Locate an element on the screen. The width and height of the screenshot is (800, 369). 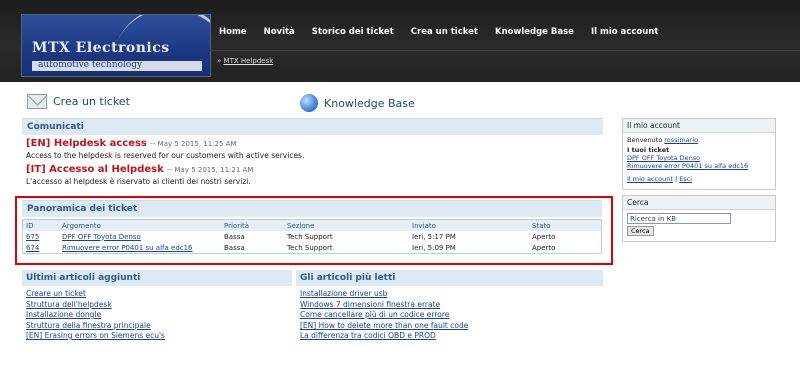
brand-tagline-bar: automotive technology is located at coordinates (117, 65).